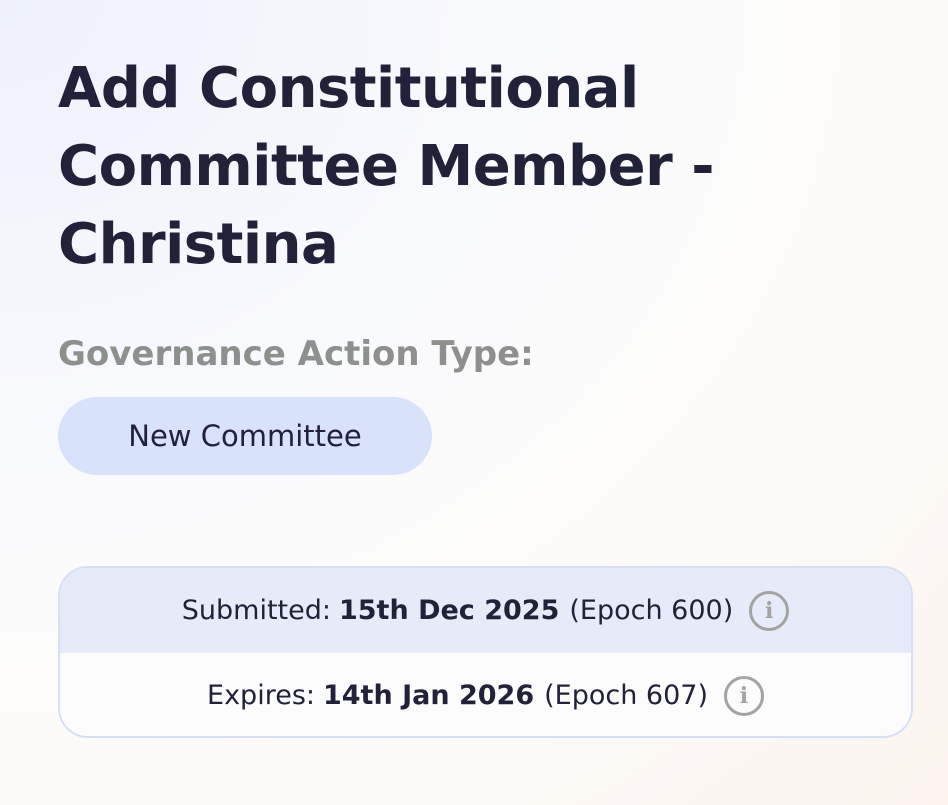 This screenshot has width=948, height=805. What do you see at coordinates (296, 354) in the screenshot?
I see `governance-action-type-label: Governance Action Type:` at bounding box center [296, 354].